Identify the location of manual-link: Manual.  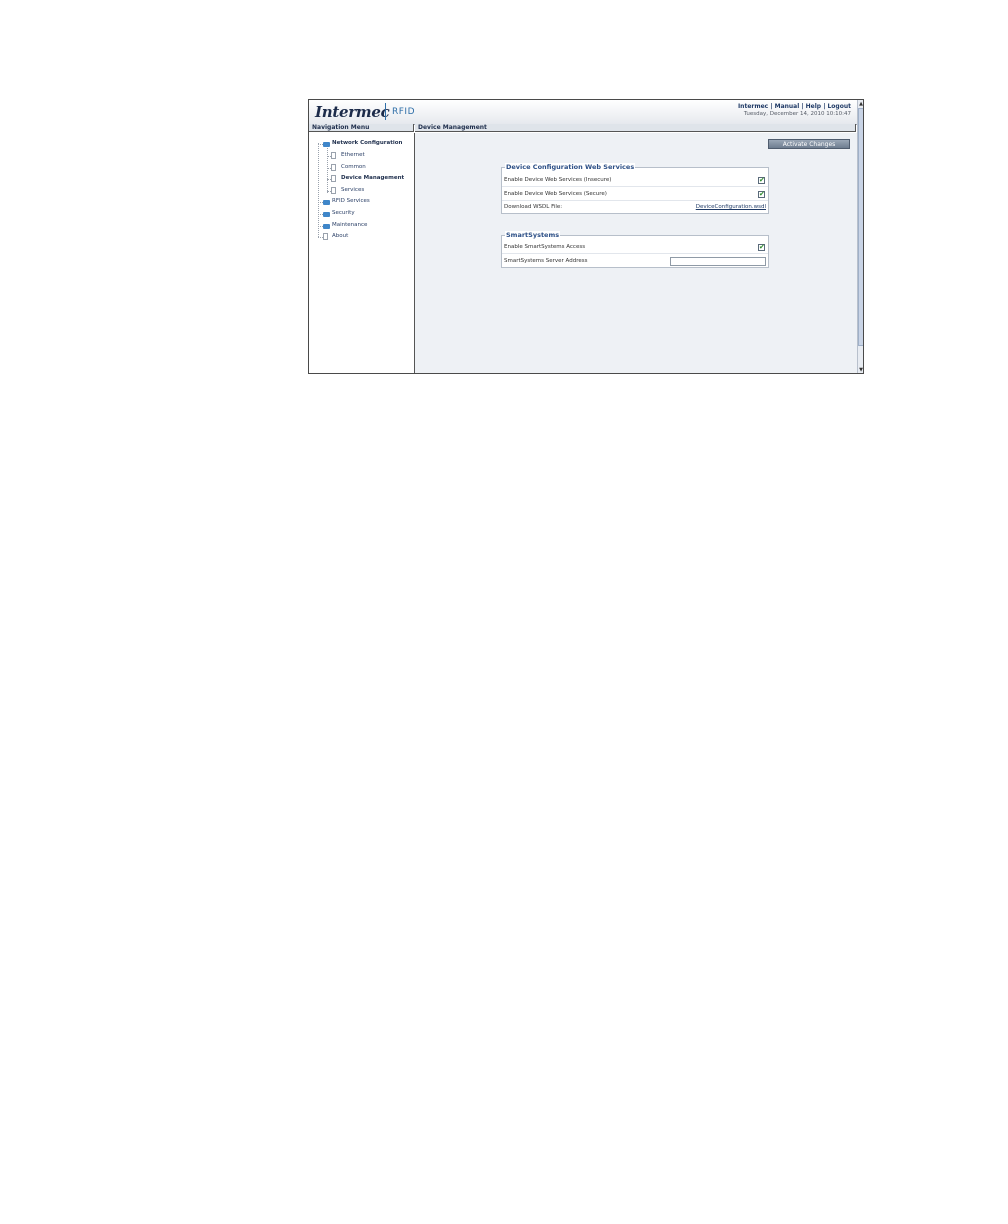
(787, 106).